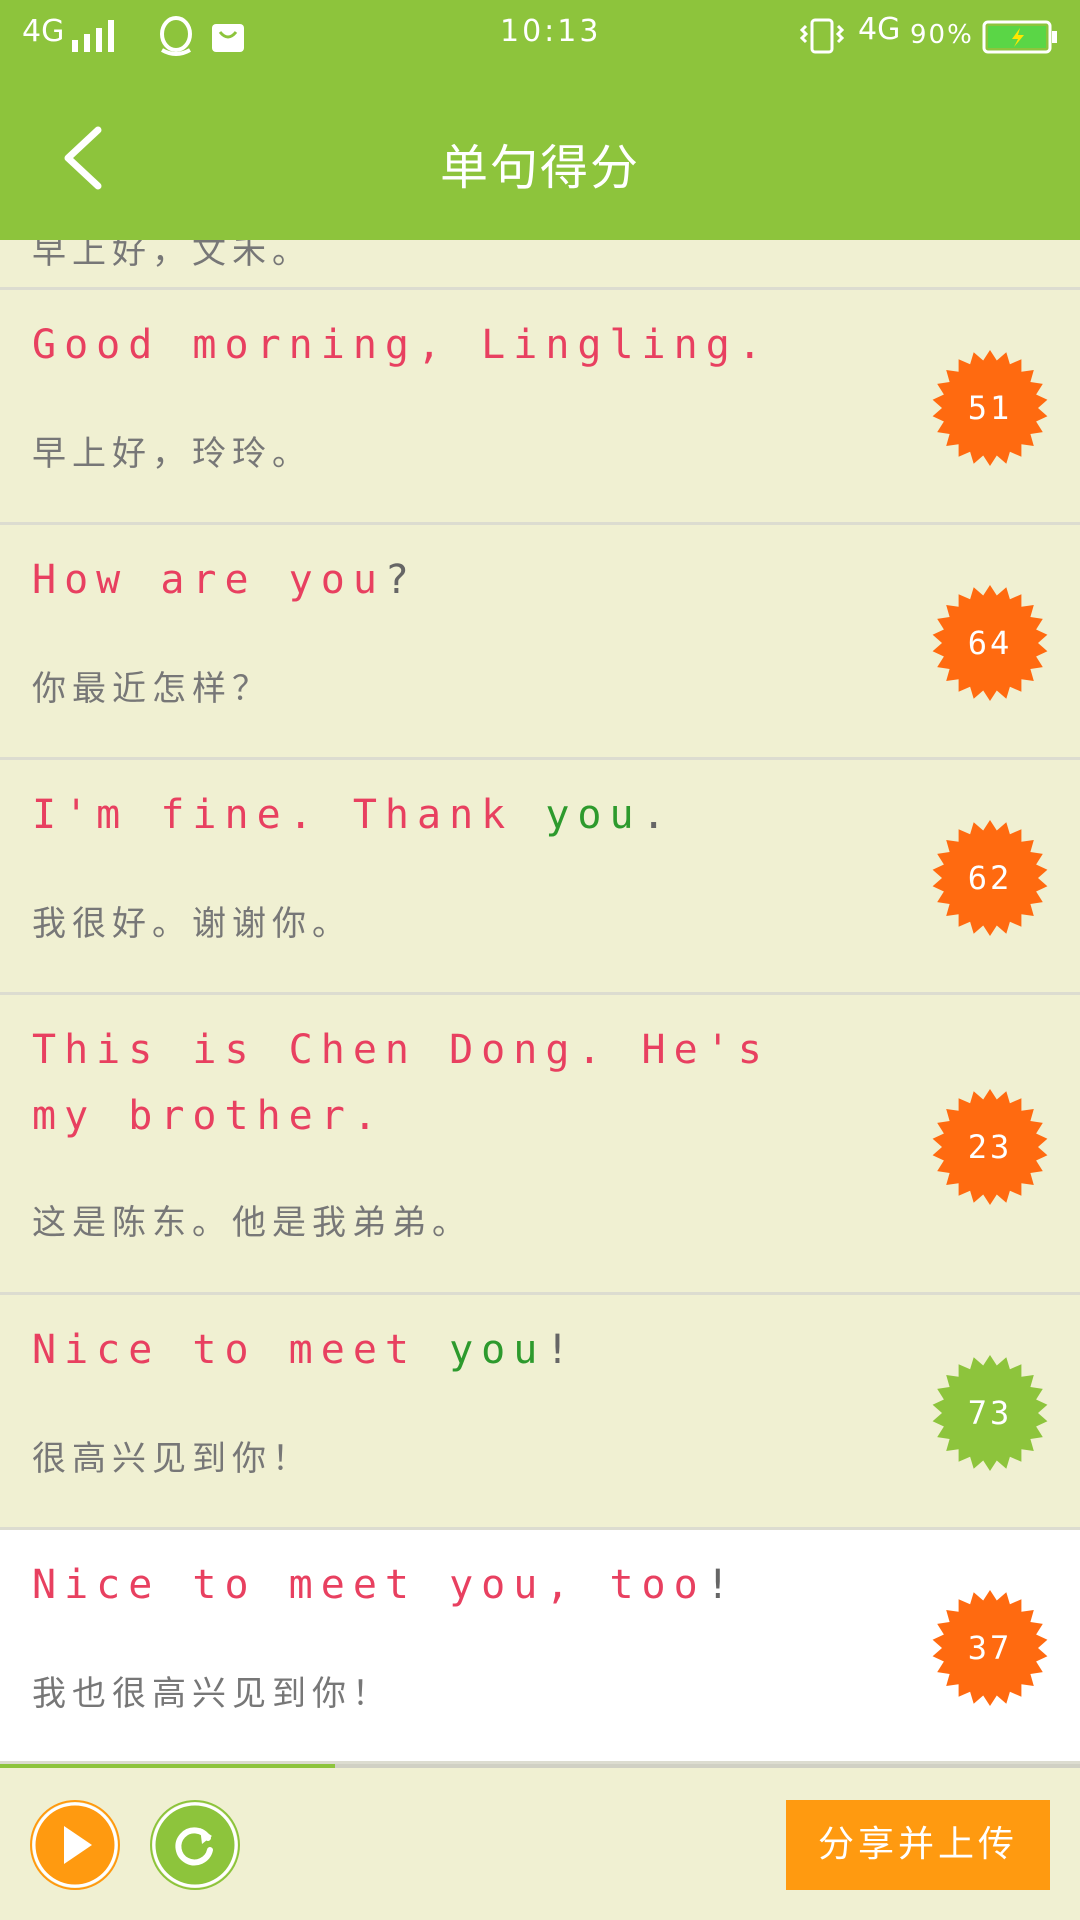  What do you see at coordinates (172, 454) in the screenshot?
I see `sentence-translation: 早上好，玲玲。` at bounding box center [172, 454].